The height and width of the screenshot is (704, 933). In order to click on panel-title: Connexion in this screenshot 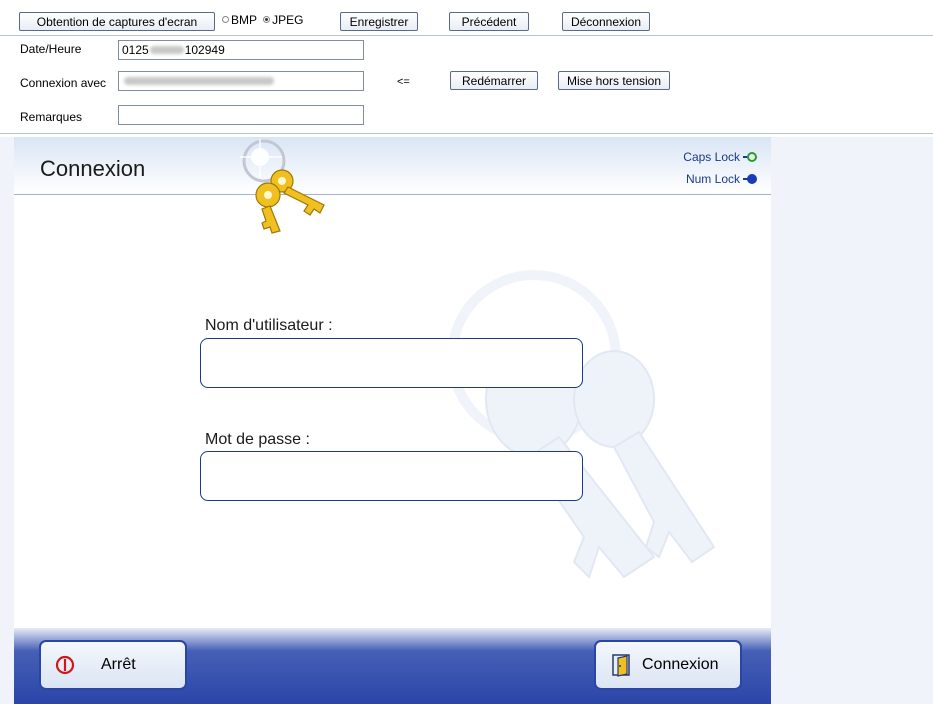, I will do `click(93, 168)`.